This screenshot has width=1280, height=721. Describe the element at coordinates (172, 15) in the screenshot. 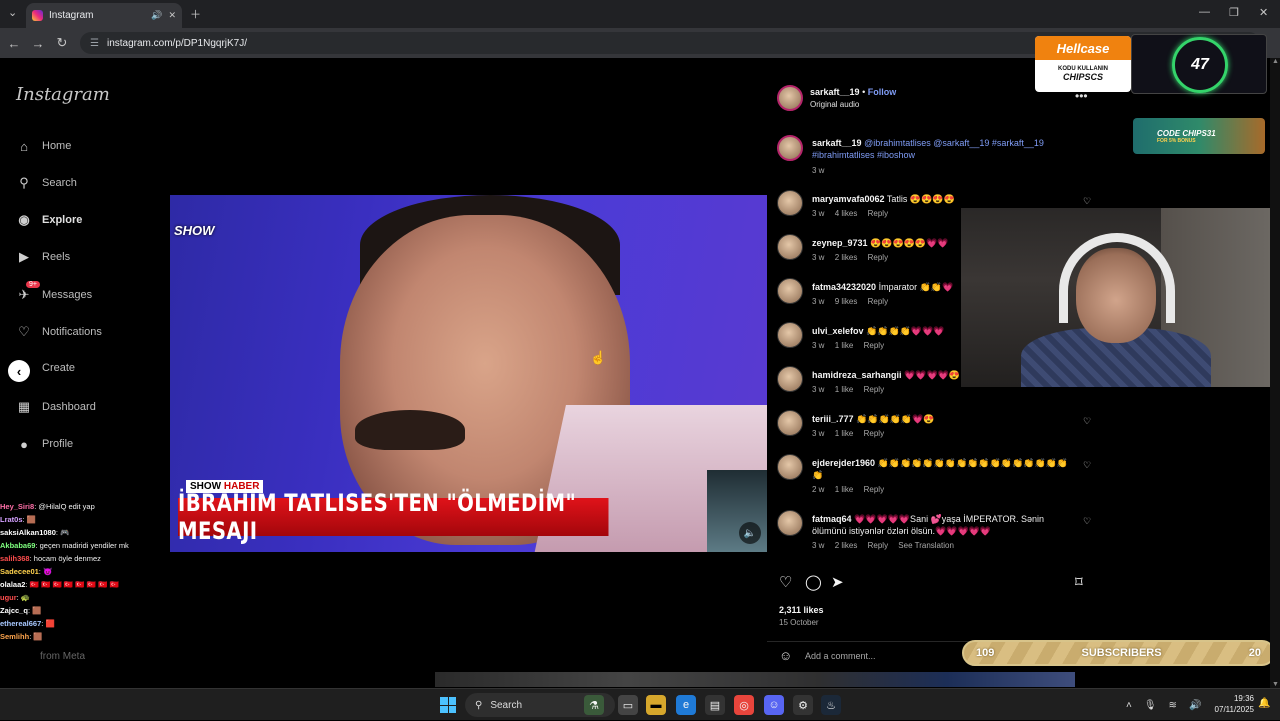

I see `close-tab-icon: ✕` at that location.